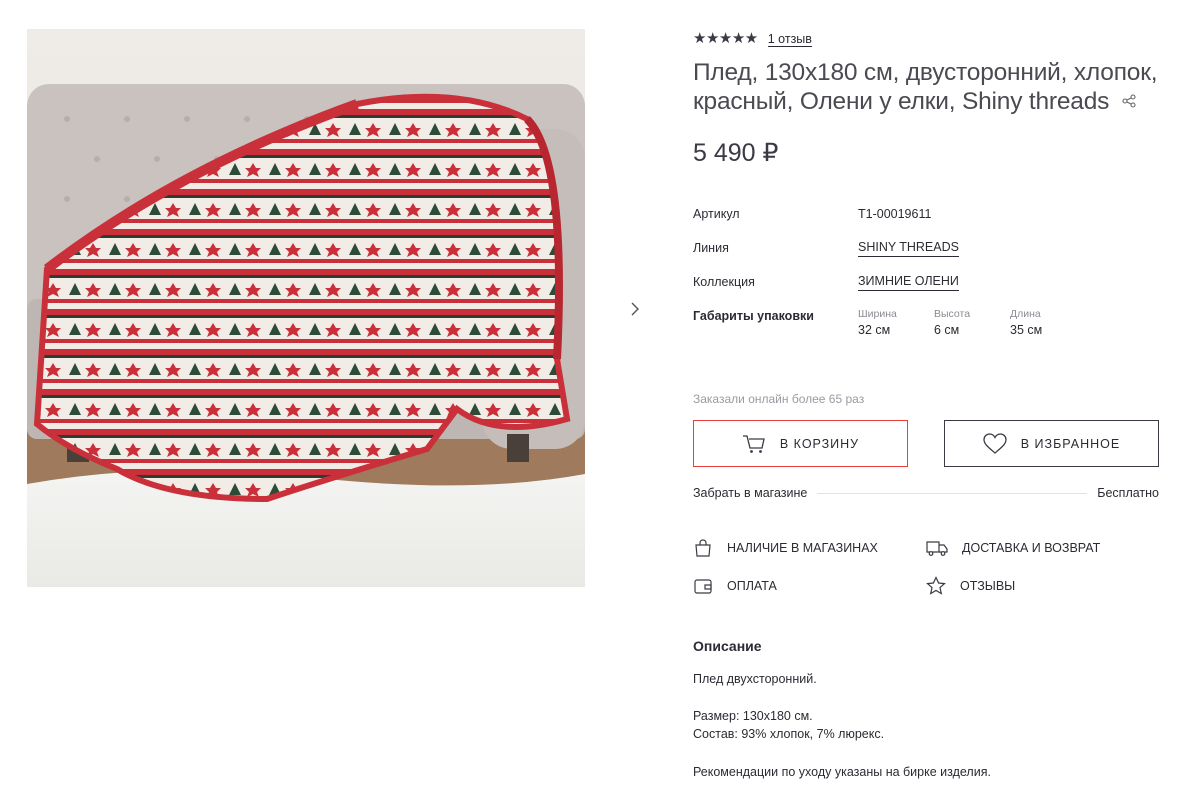  What do you see at coordinates (753, 443) in the screenshot?
I see `cart-icon` at bounding box center [753, 443].